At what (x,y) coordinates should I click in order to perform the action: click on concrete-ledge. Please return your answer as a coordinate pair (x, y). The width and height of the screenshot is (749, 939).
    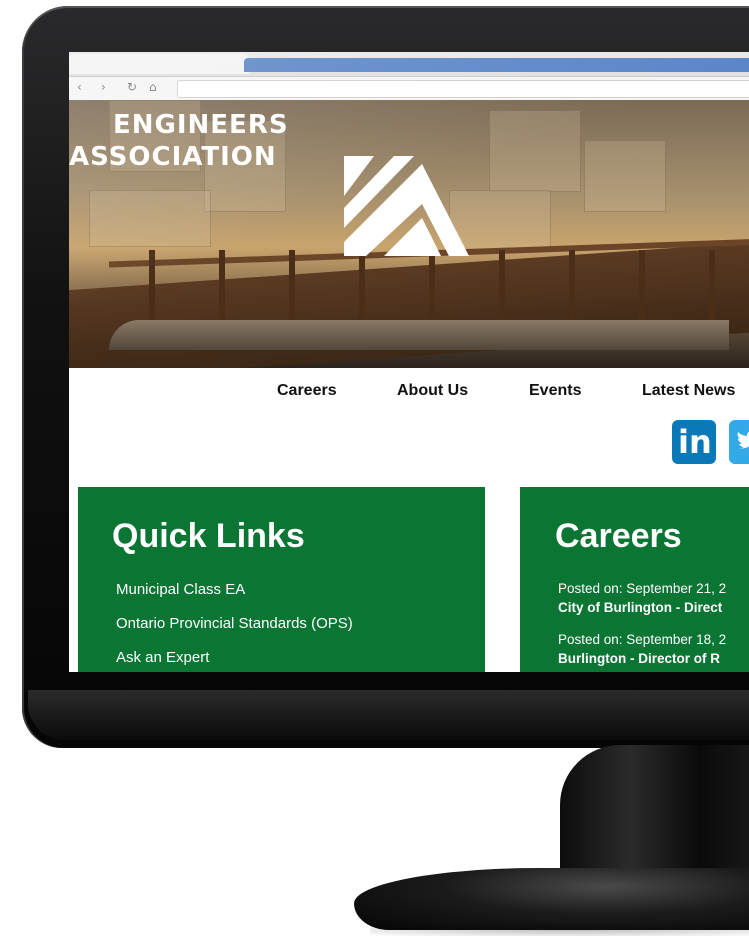
    Looking at the image, I should click on (419, 335).